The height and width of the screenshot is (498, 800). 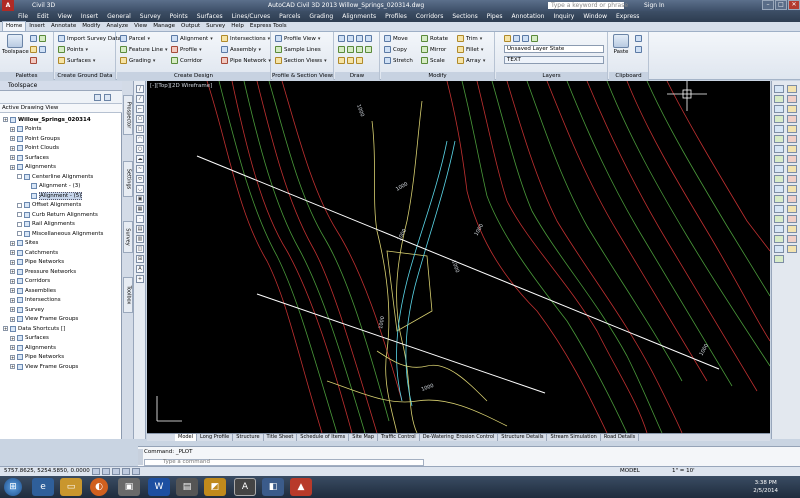 I want to click on prospector-icon, so click(x=33, y=38).